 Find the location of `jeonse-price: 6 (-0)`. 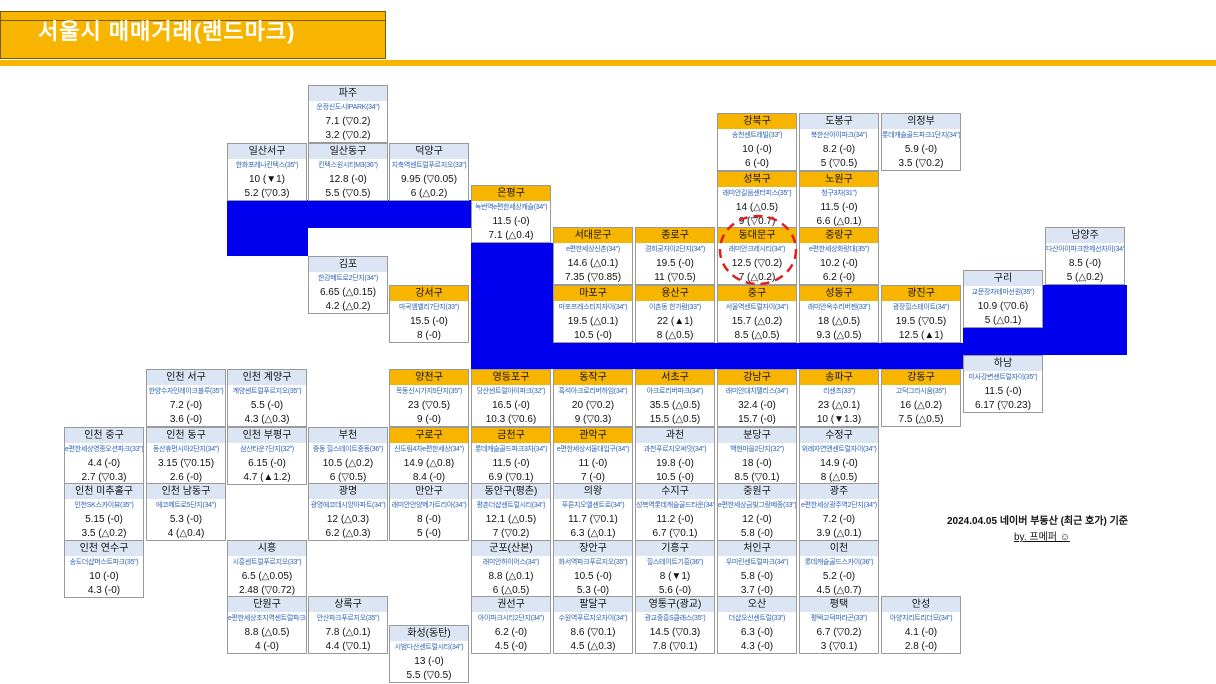

jeonse-price: 6 (-0) is located at coordinates (757, 163).